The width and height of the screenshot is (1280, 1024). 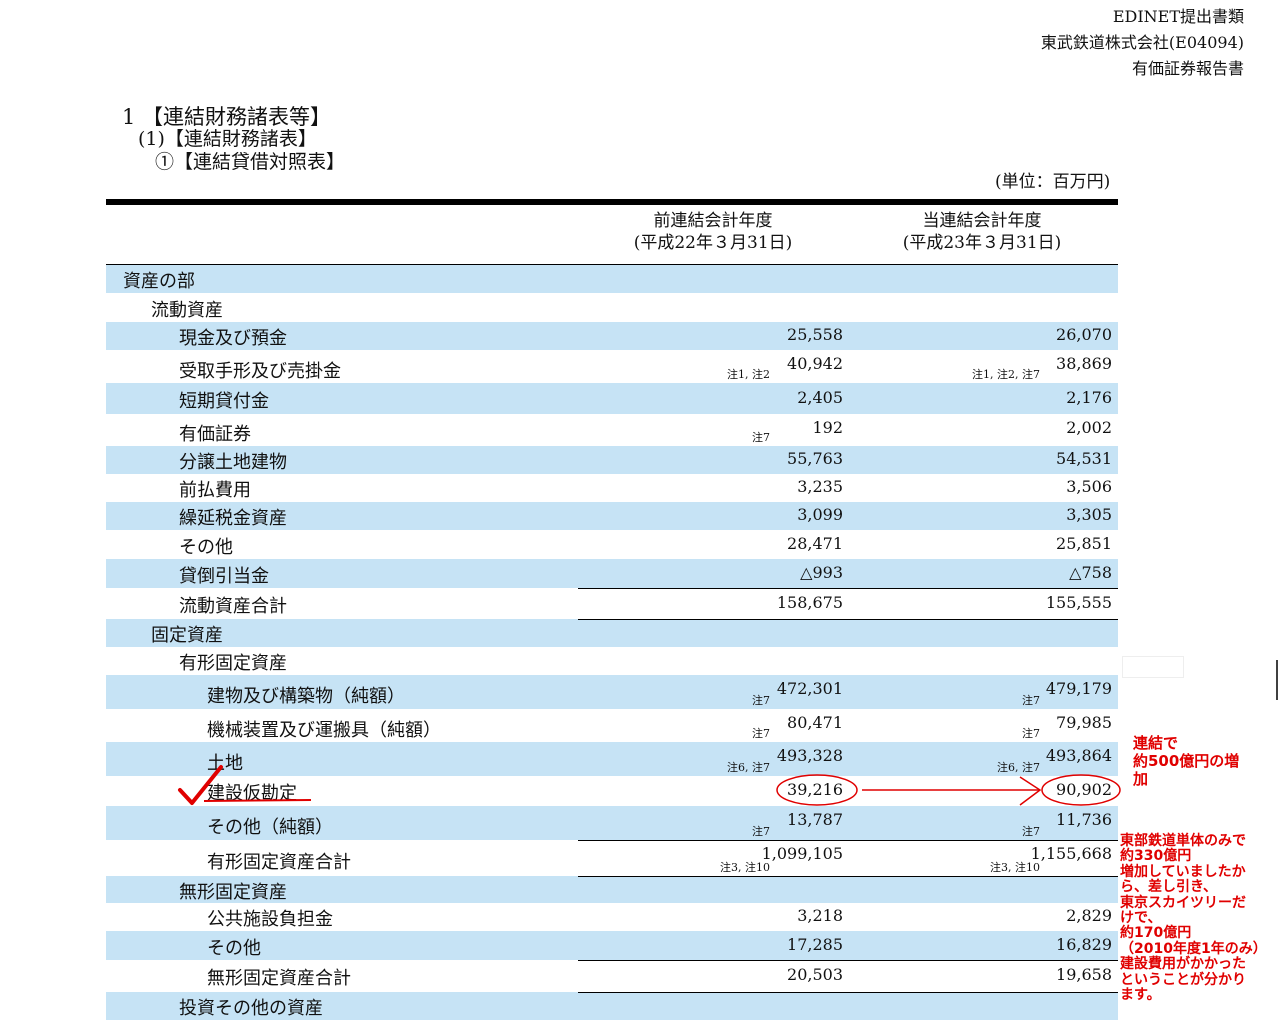 I want to click on red-underline, so click(x=257, y=800).